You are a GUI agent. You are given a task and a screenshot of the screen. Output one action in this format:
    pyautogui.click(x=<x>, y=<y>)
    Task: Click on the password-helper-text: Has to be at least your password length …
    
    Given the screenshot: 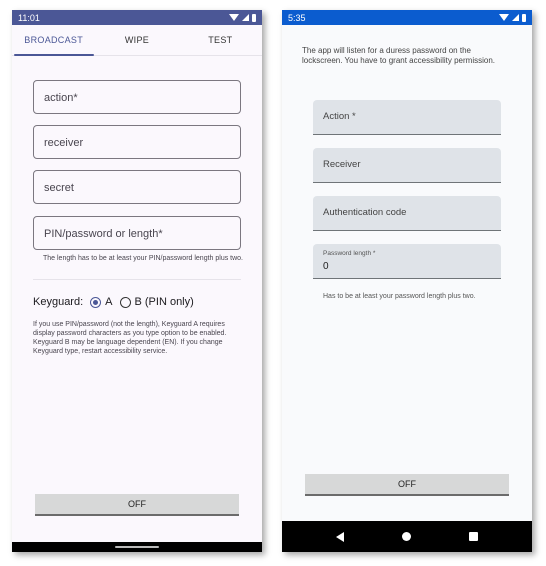 What is the action you would take?
    pyautogui.click(x=399, y=296)
    